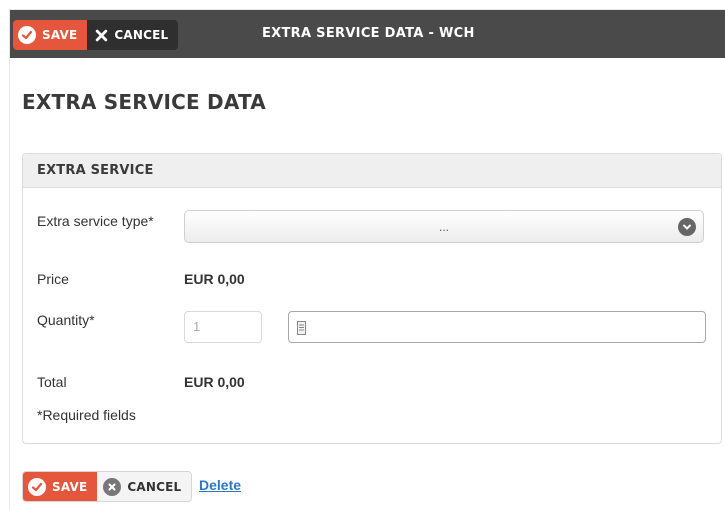 The width and height of the screenshot is (725, 510). I want to click on cancel-button-bottom: CANCEL, so click(144, 486).